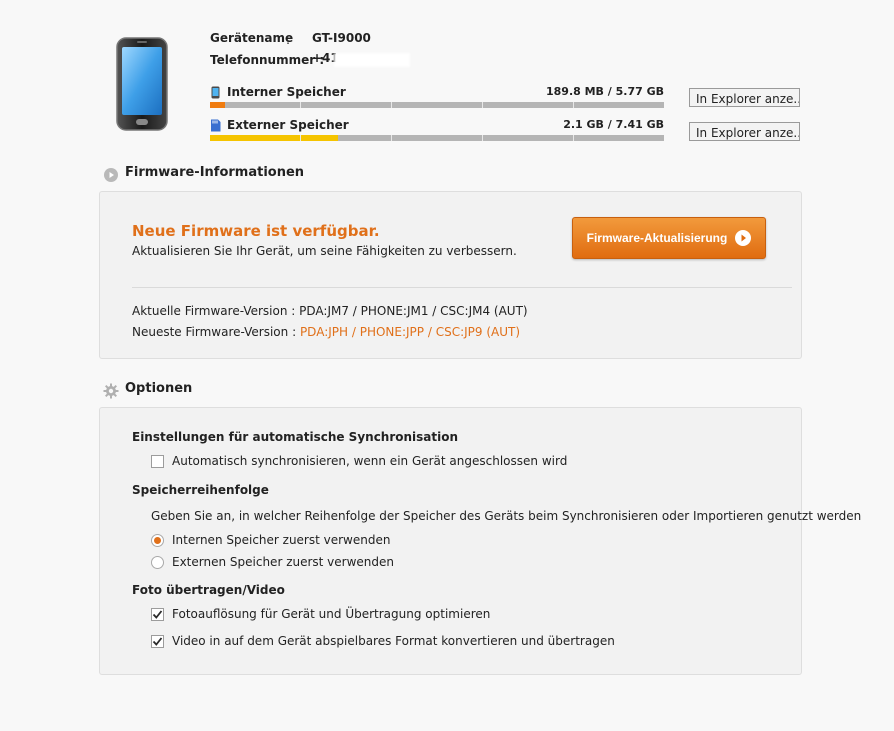 This screenshot has width=894, height=731. I want to click on external-first-radio, so click(157, 562).